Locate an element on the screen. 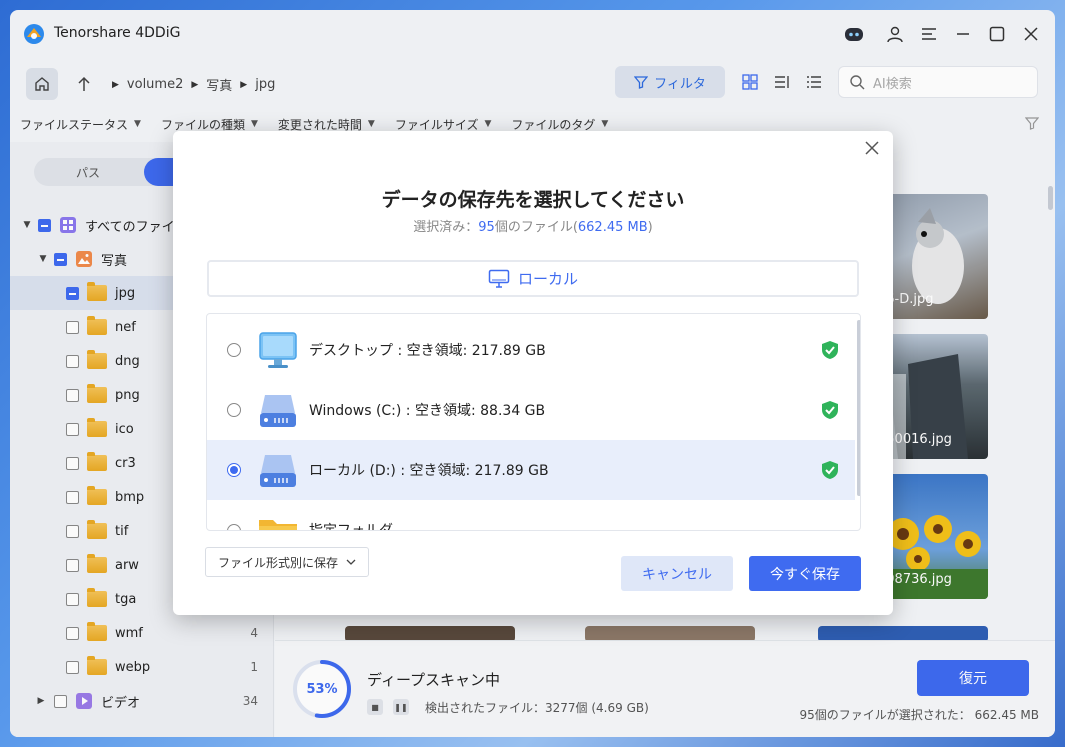 The height and width of the screenshot is (747, 1065). dialog-subtitle: 選択済み：95個のファイル(662.45 MB) is located at coordinates (533, 225).